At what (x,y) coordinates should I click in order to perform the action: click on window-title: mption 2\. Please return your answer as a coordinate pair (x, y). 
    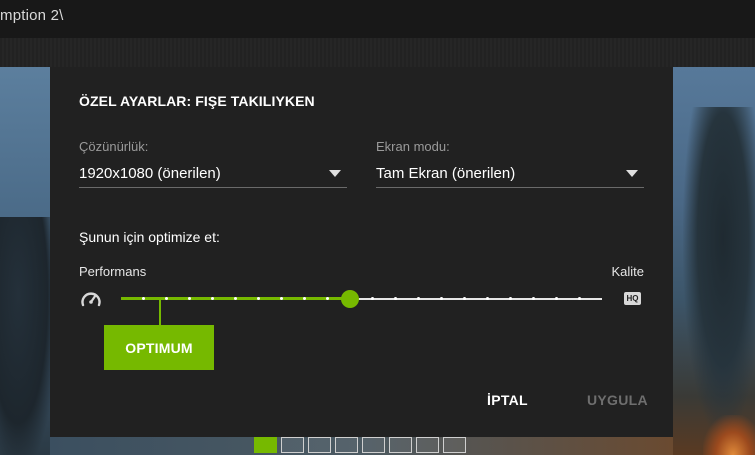
    Looking at the image, I should click on (32, 15).